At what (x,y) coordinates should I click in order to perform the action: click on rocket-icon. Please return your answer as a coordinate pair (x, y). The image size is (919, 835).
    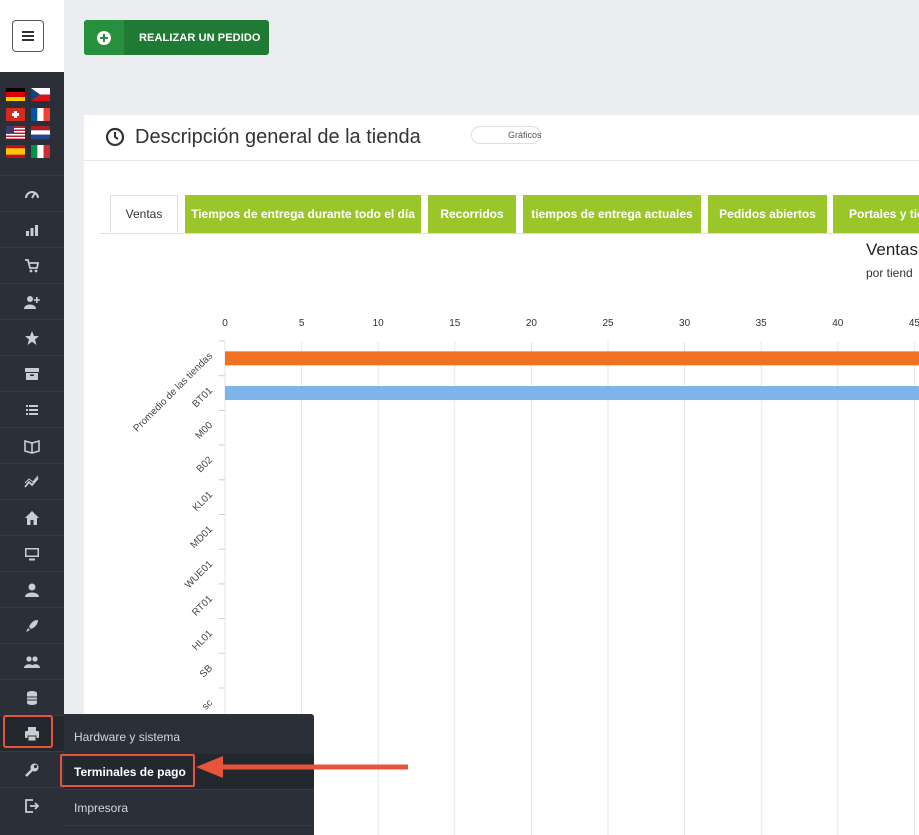
    Looking at the image, I should click on (32, 625).